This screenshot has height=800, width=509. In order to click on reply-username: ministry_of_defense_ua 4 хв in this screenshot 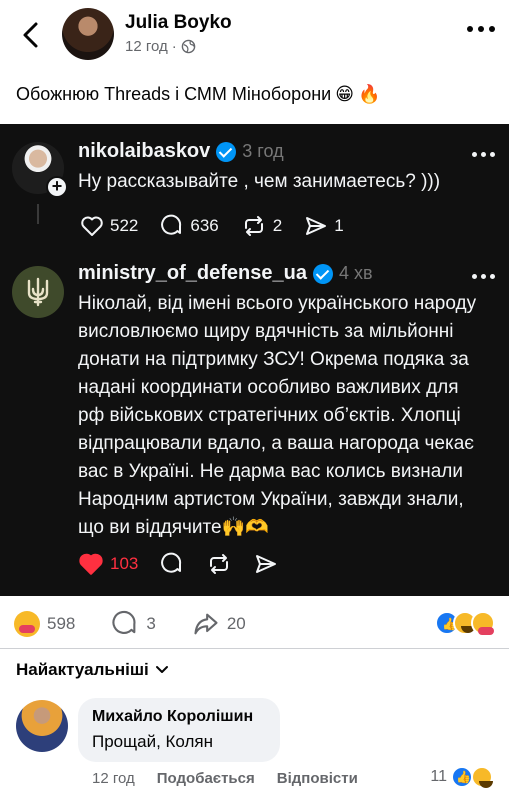, I will do `click(225, 273)`.